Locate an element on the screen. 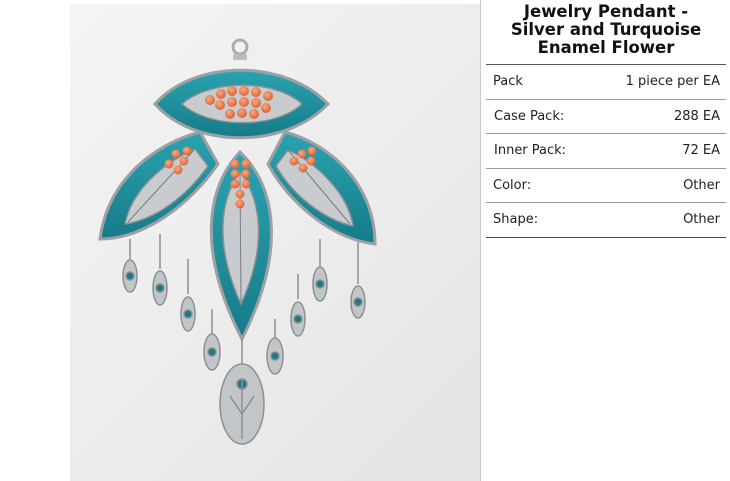 Image resolution: width=730 pixels, height=481 pixels. spec-value: 1 piece per EA is located at coordinates (672, 82).